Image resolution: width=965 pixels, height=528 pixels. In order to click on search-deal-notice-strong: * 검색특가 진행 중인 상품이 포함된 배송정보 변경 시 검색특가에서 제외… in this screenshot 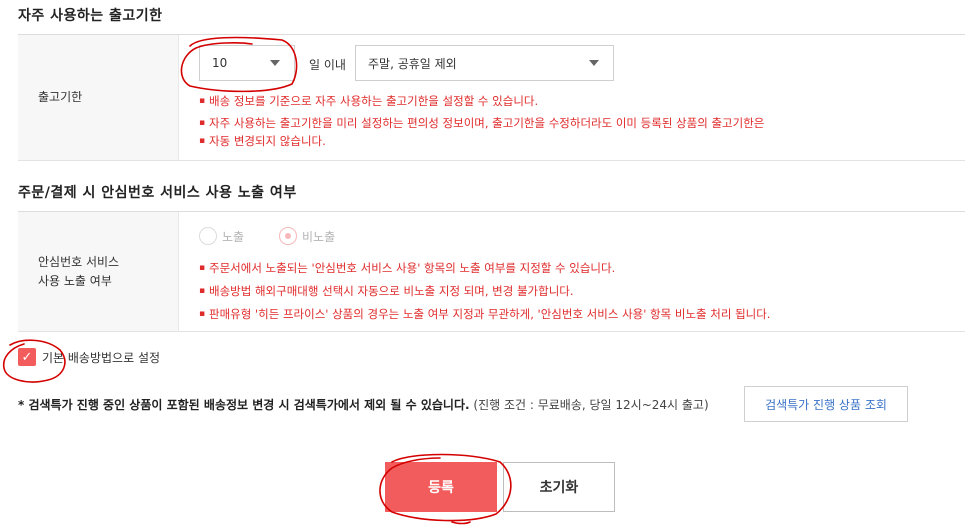, I will do `click(244, 405)`.